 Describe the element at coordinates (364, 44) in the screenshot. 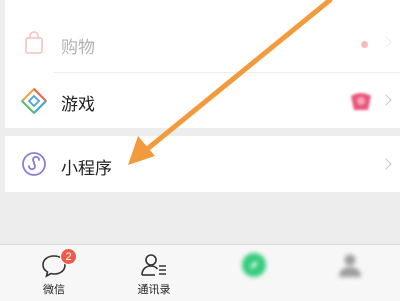

I see `notification-dot` at that location.